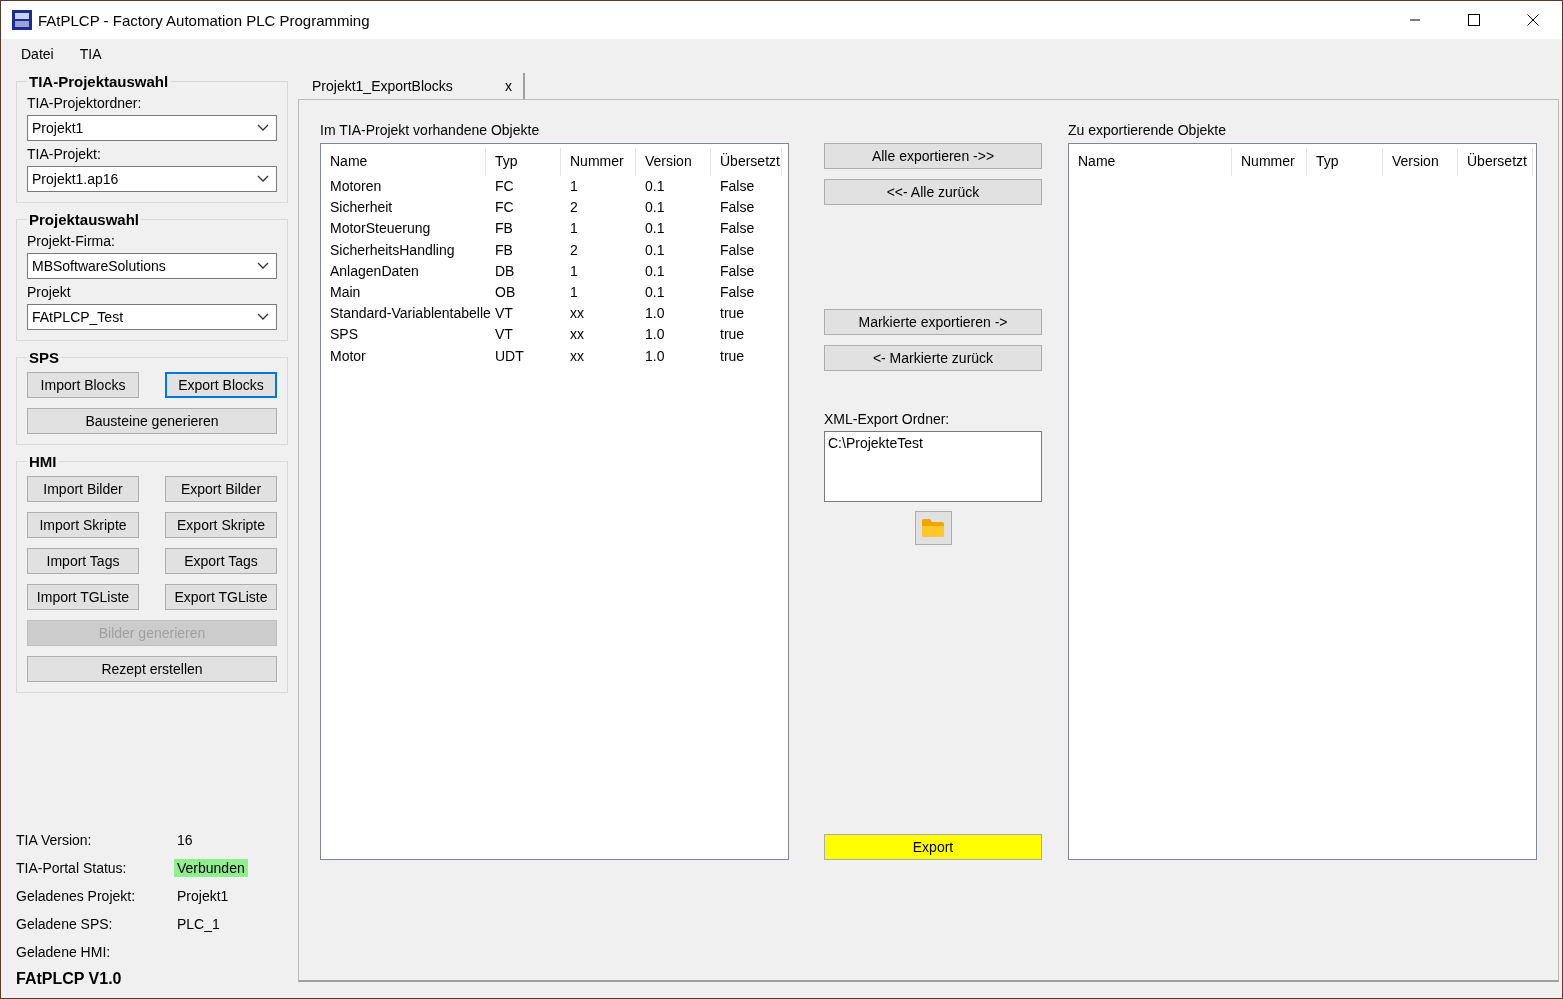 Image resolution: width=1563 pixels, height=999 pixels. I want to click on table-cell-text: VT, so click(504, 335).